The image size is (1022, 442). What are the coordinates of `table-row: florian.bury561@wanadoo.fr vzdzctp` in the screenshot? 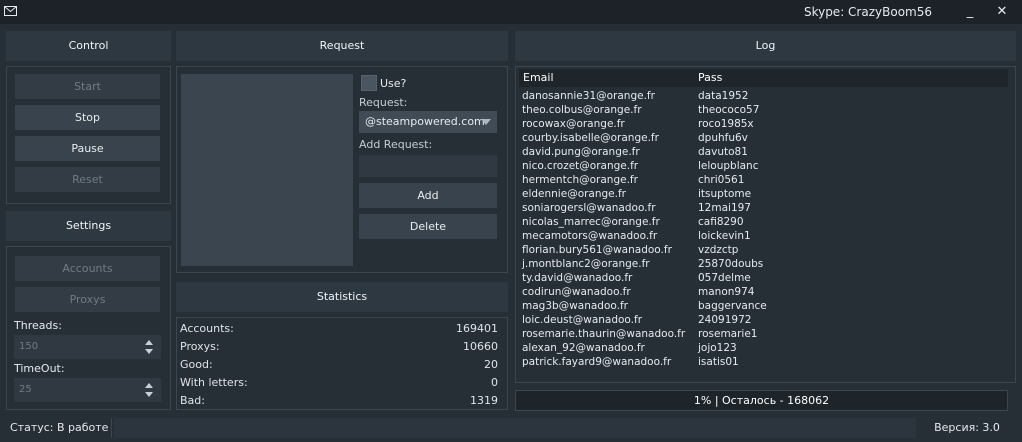 It's located at (763, 250).